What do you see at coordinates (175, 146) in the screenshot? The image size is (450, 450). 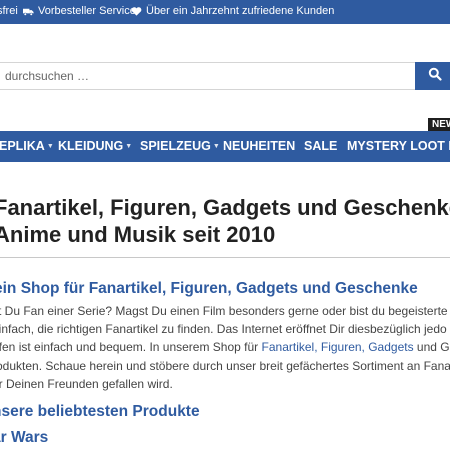 I see `nav-item-label: SPIELZEUG` at bounding box center [175, 146].